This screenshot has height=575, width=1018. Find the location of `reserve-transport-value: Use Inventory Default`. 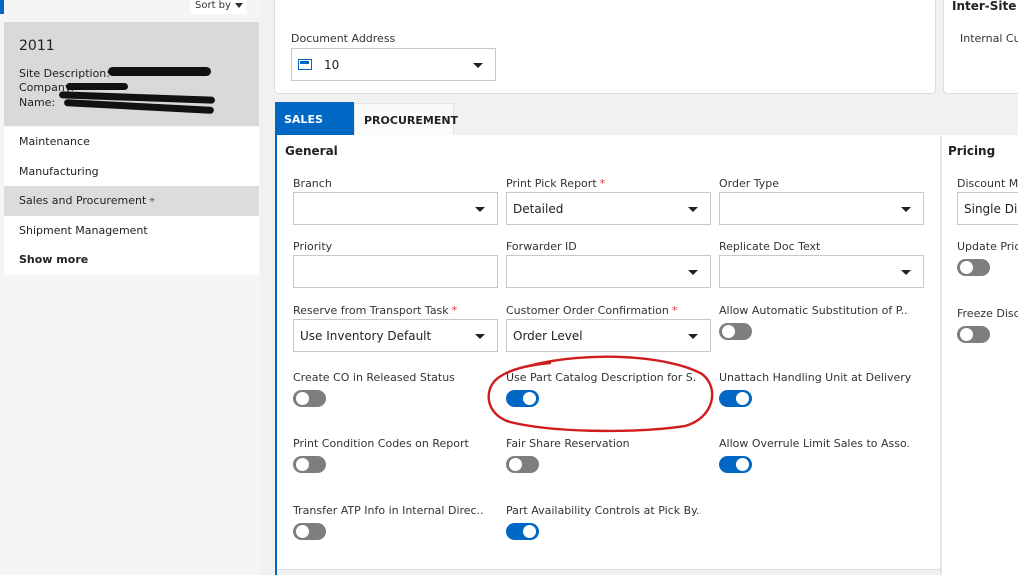

reserve-transport-value: Use Inventory Default is located at coordinates (366, 335).